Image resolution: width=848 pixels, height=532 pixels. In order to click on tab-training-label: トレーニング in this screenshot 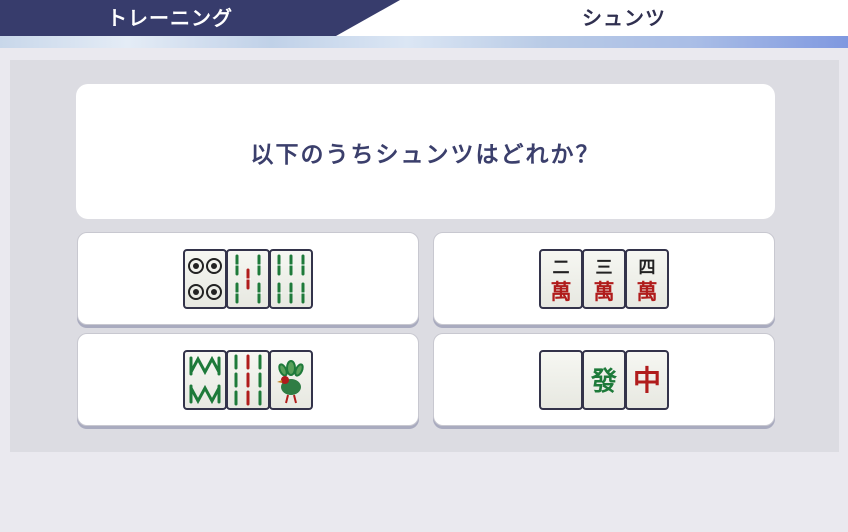, I will do `click(170, 18)`.